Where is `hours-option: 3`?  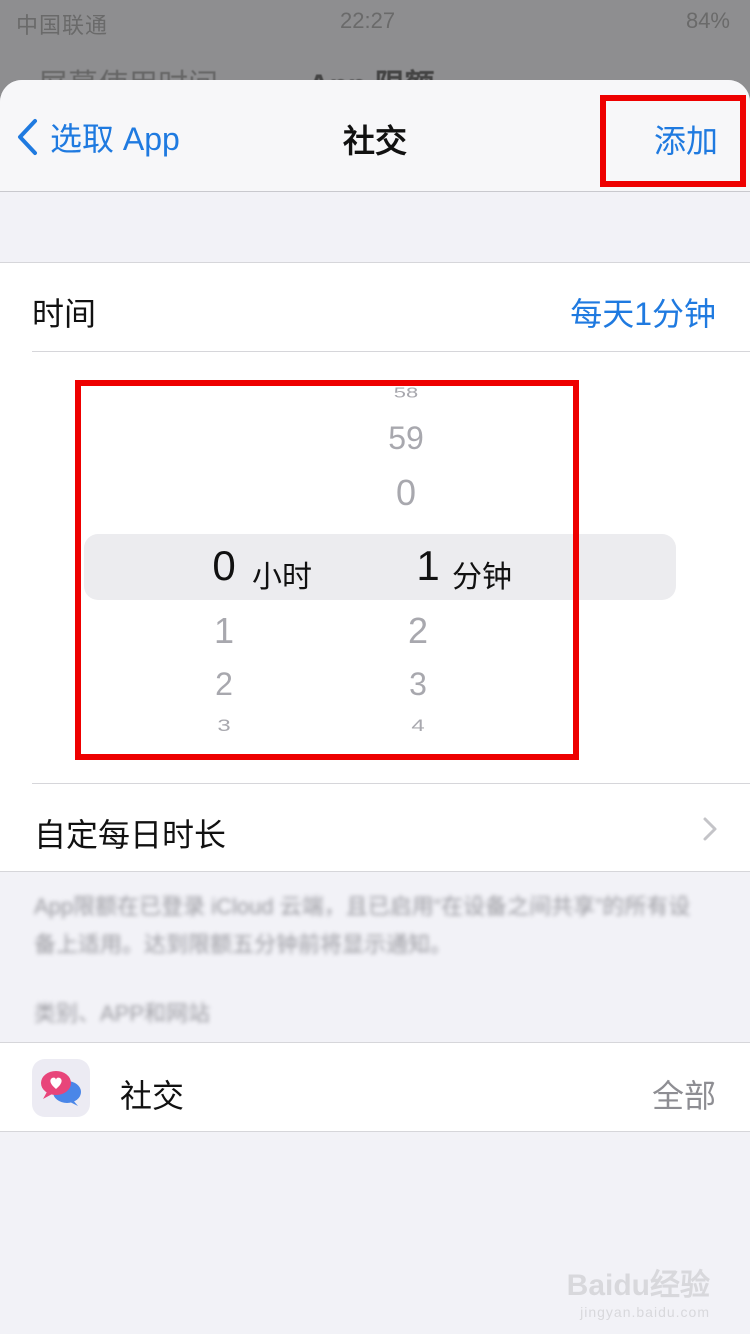 hours-option: 3 is located at coordinates (224, 726).